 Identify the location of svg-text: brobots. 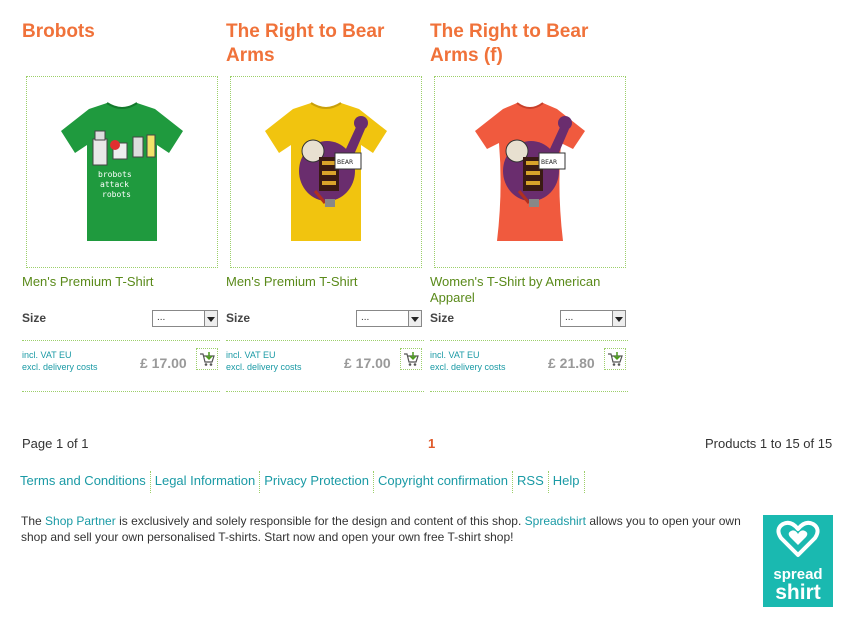
(115, 174).